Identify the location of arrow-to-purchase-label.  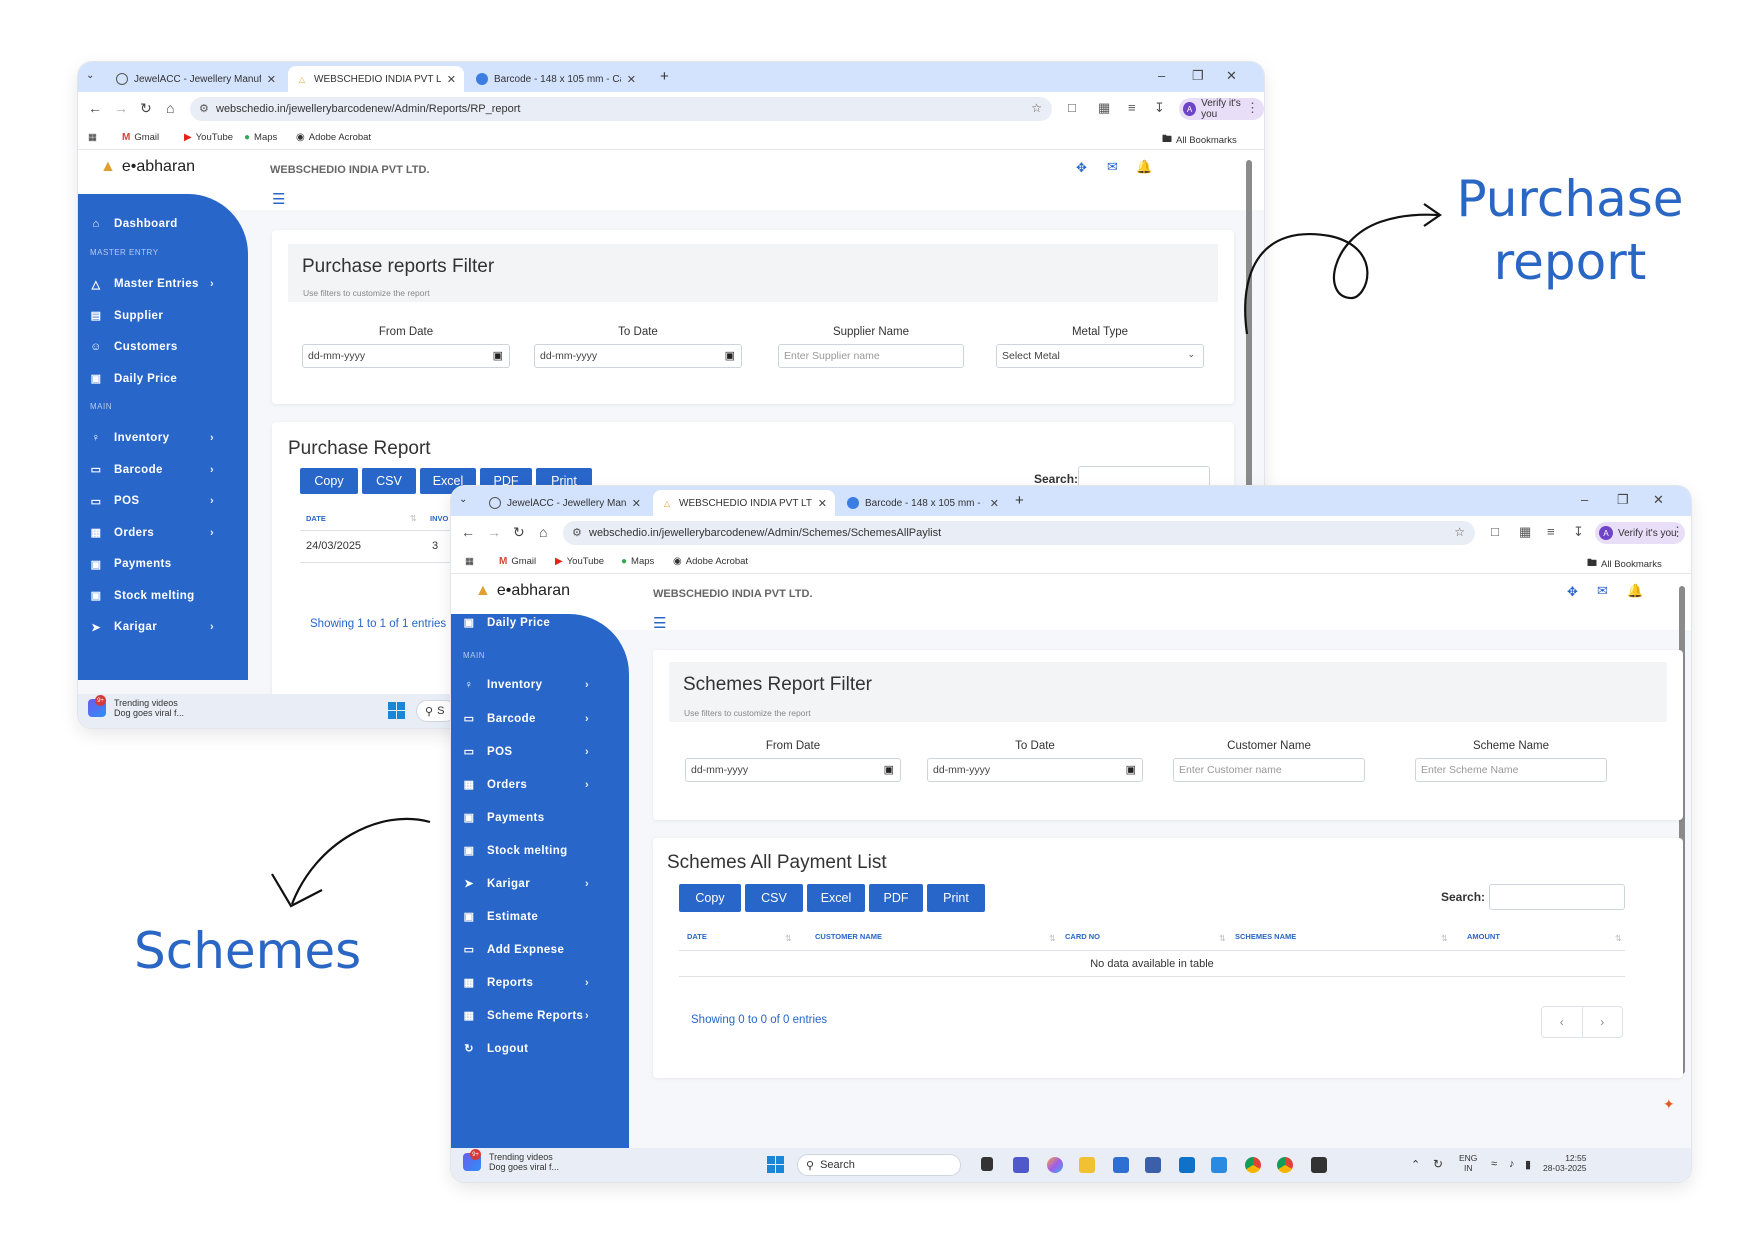
(1341, 274).